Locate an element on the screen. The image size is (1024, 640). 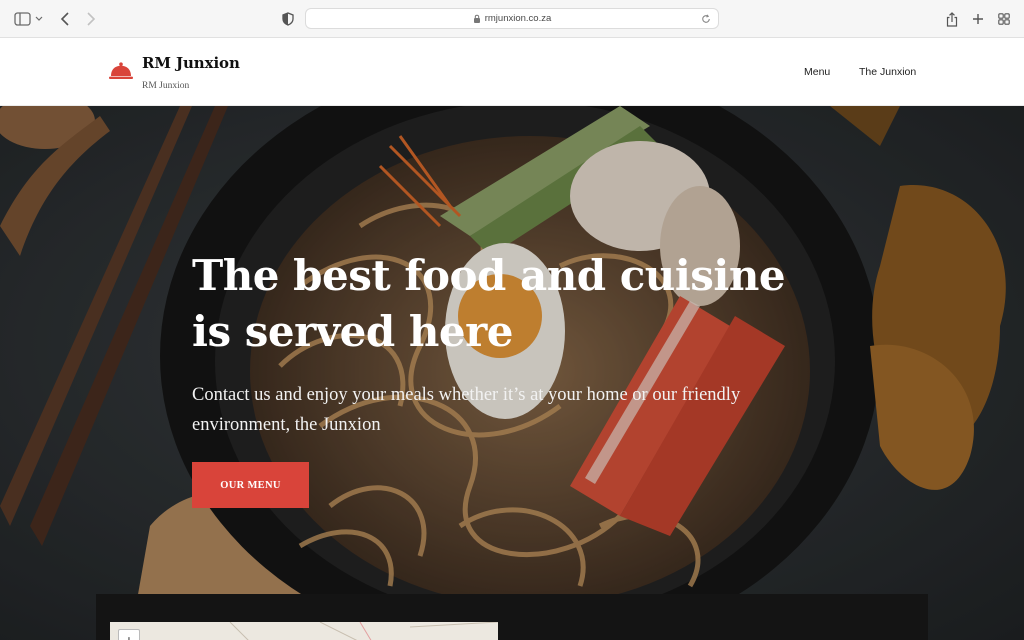
lock-icon is located at coordinates (476, 18).